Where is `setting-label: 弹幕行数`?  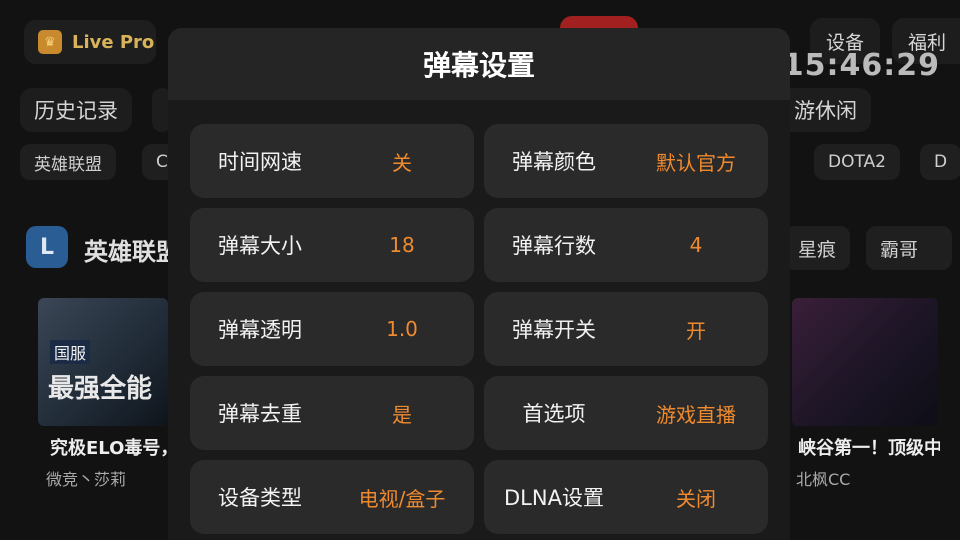 setting-label: 弹幕行数 is located at coordinates (554, 246).